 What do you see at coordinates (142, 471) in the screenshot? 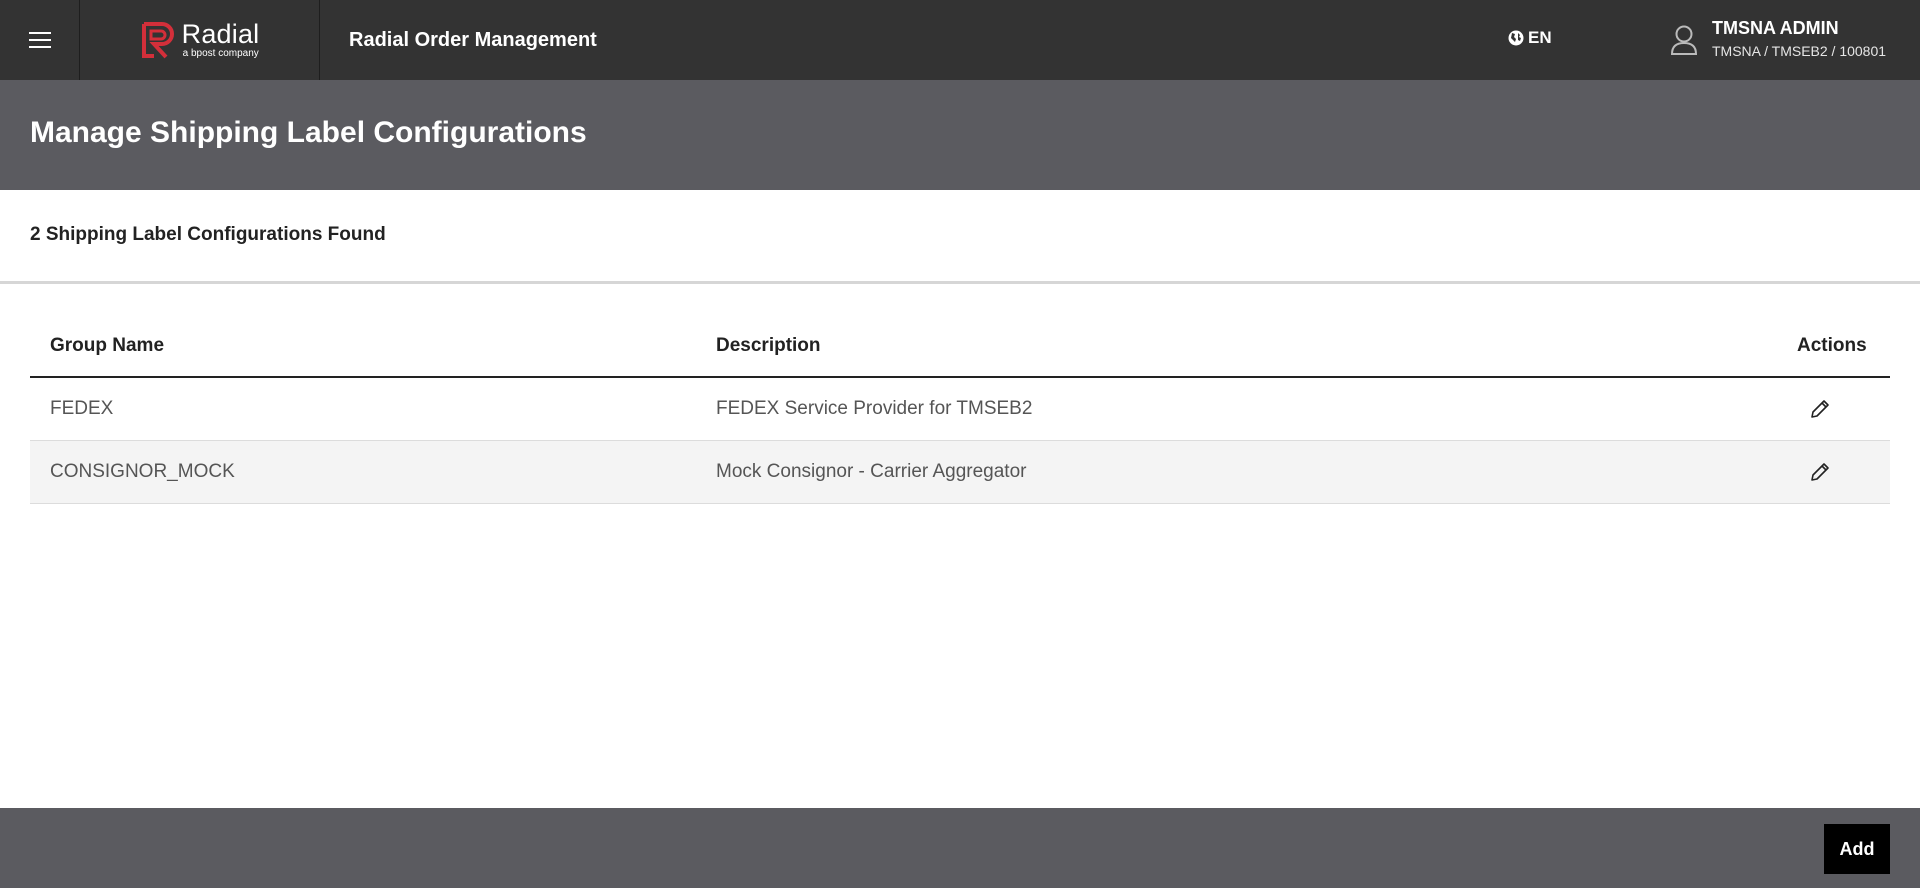
I see `group-name-cell: CONSIGNOR_MOCK` at bounding box center [142, 471].